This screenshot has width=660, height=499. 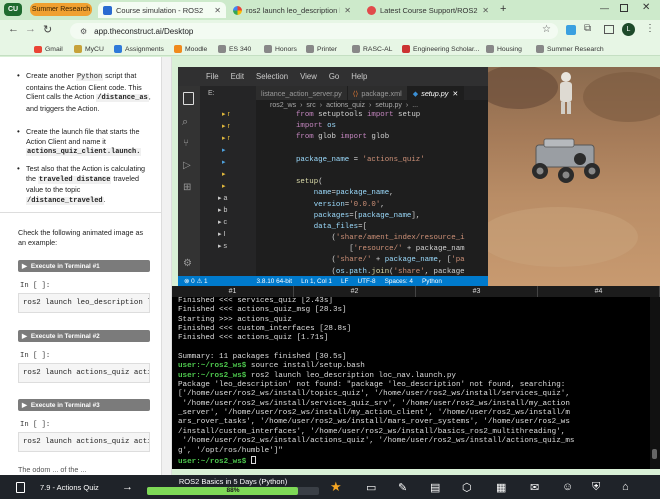 What do you see at coordinates (377, 93) in the screenshot?
I see `tab-package-xml: ⟨⟩ package.xml` at bounding box center [377, 93].